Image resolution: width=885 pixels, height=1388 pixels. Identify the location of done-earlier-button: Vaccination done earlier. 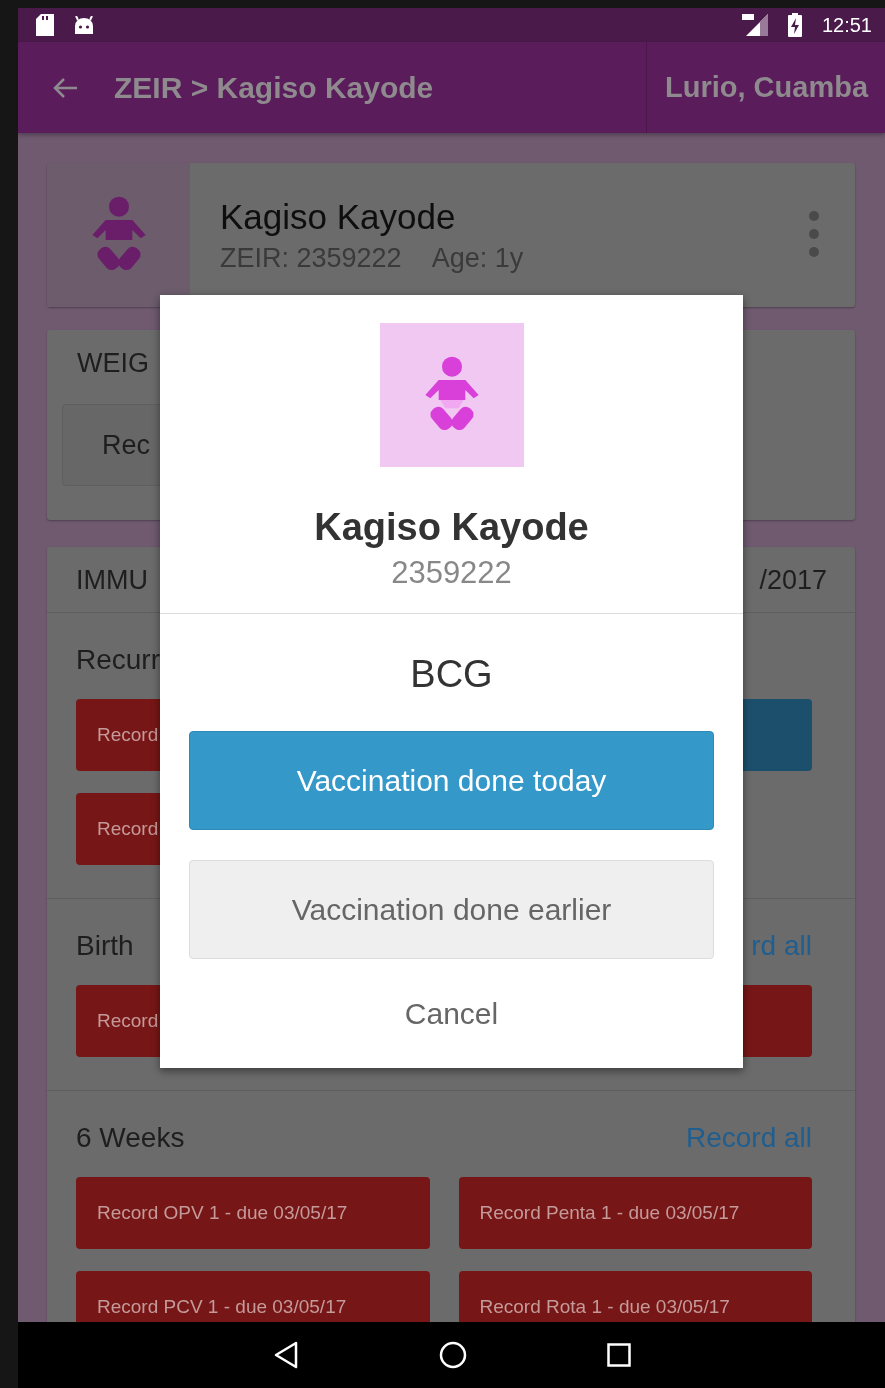
(451, 909).